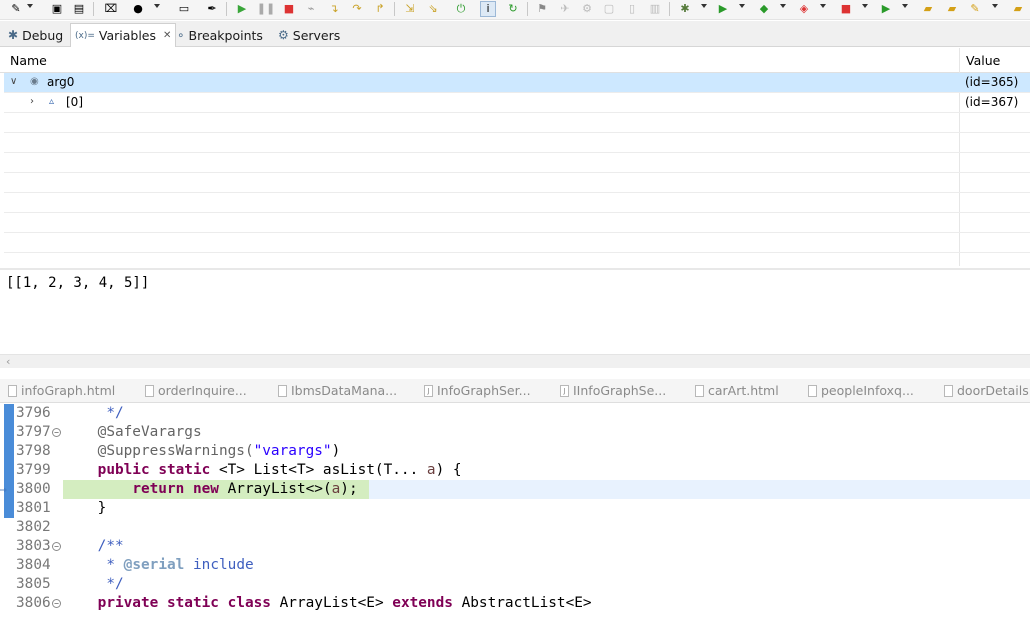 The image size is (1030, 617). Describe the element at coordinates (334, 9) in the screenshot. I see `step-into-icon: ↴` at that location.